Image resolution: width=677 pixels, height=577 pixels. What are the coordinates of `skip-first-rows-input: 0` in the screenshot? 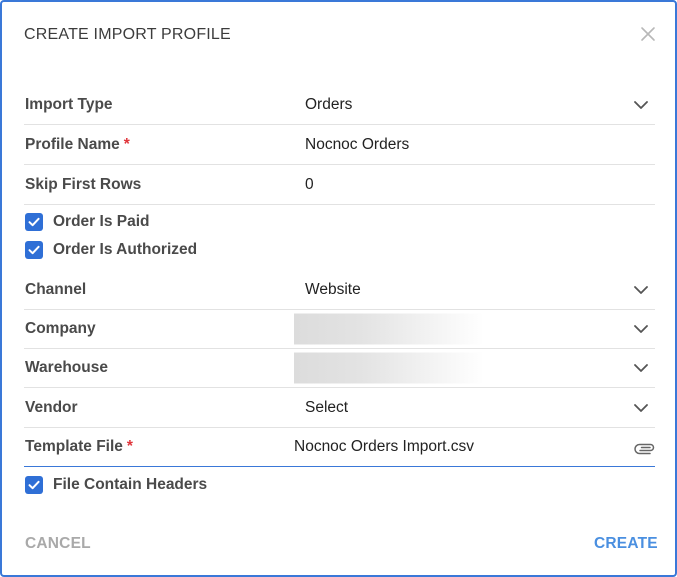 It's located at (309, 185).